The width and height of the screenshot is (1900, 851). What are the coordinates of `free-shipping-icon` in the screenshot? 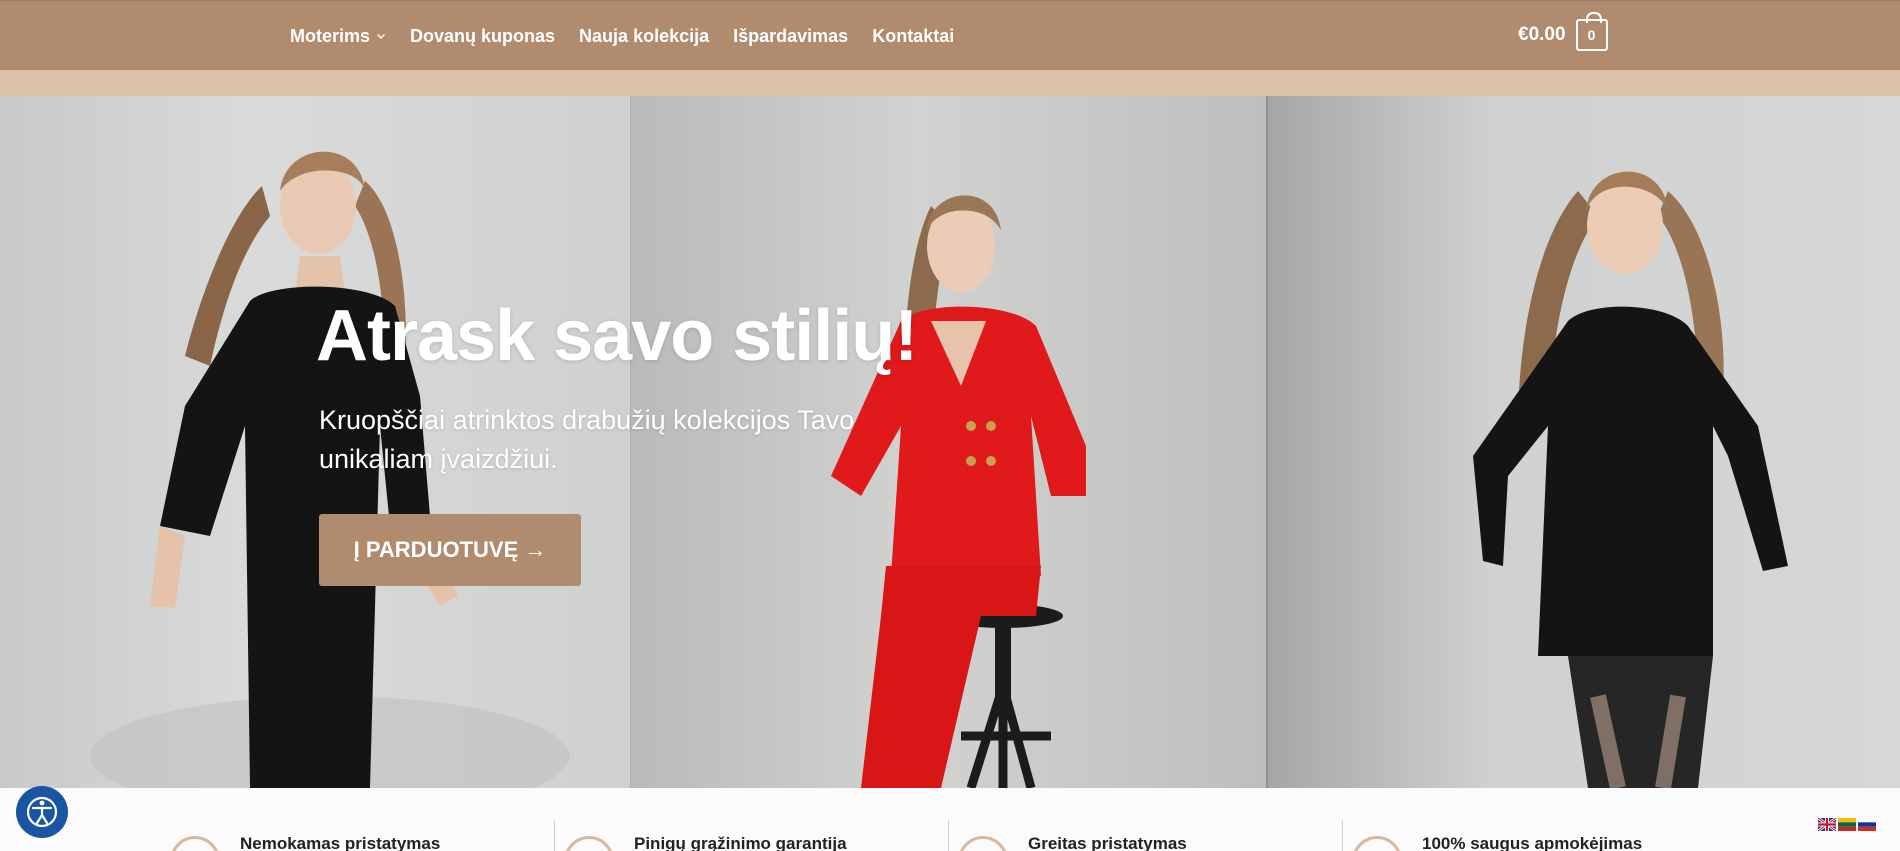 It's located at (195, 843).